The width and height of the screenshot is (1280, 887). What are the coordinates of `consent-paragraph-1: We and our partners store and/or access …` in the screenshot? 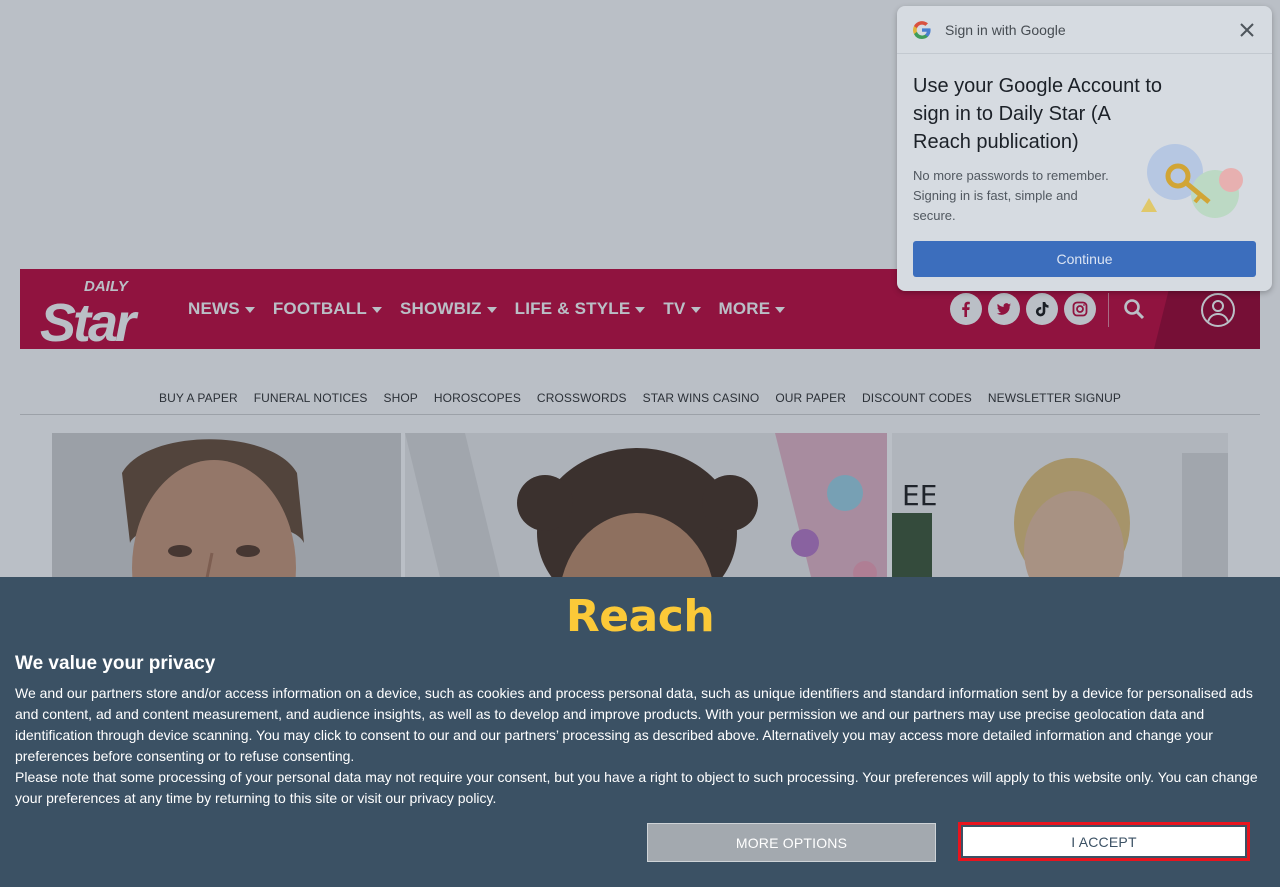 It's located at (634, 724).